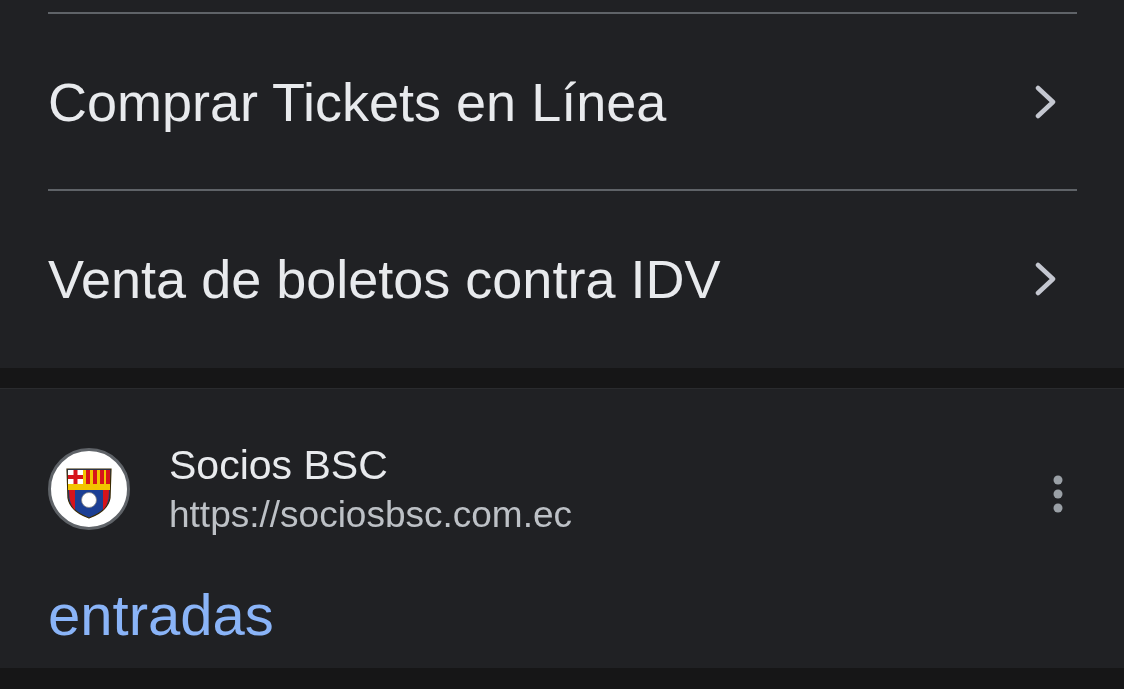 Image resolution: width=1124 pixels, height=689 pixels. What do you see at coordinates (161, 614) in the screenshot?
I see `result-title-link: entradas` at bounding box center [161, 614].